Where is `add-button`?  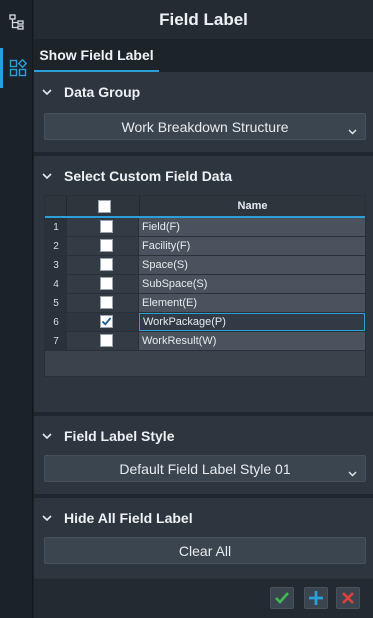
add-button is located at coordinates (316, 598).